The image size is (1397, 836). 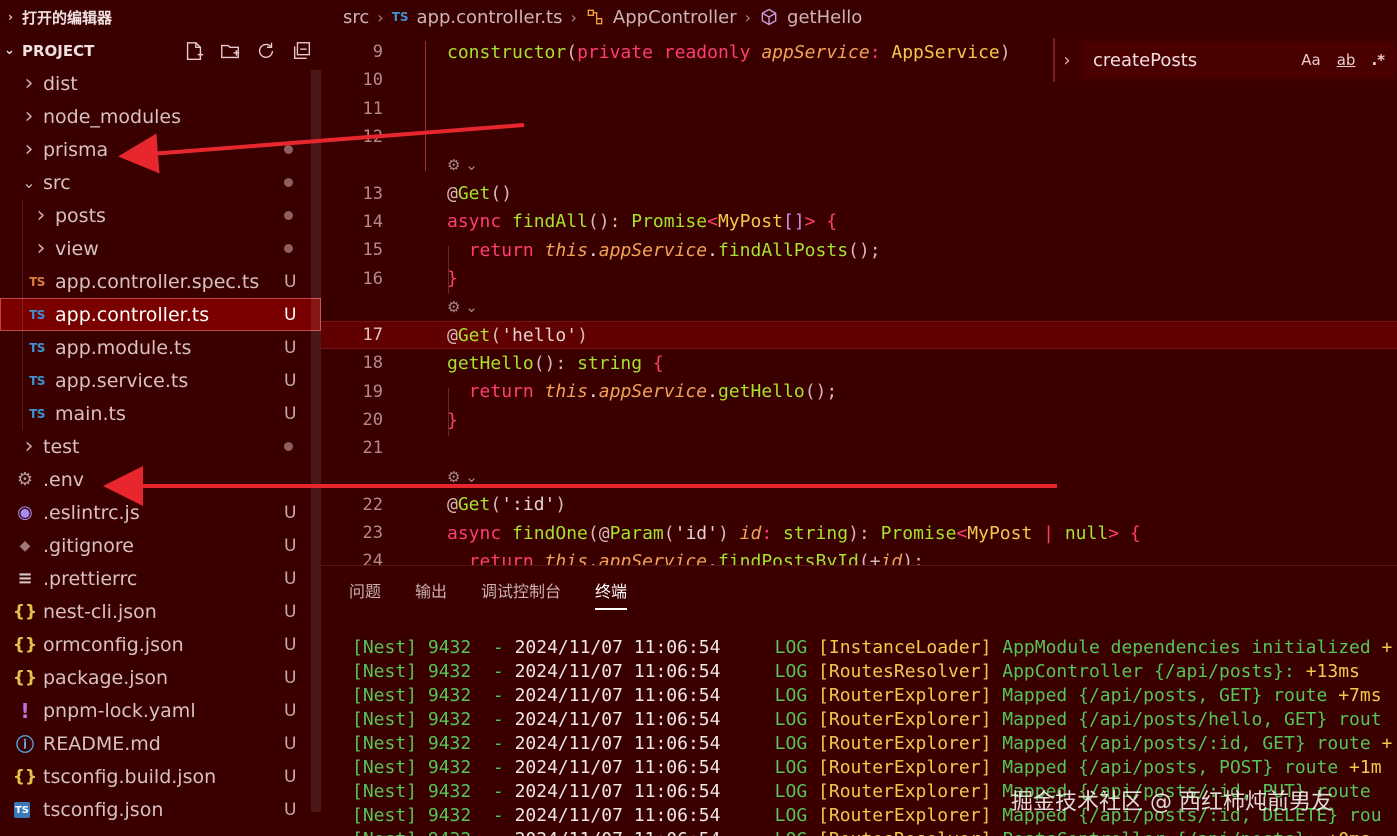 What do you see at coordinates (160, 644) in the screenshot?
I see `tree-item: {} ormconfig.json U` at bounding box center [160, 644].